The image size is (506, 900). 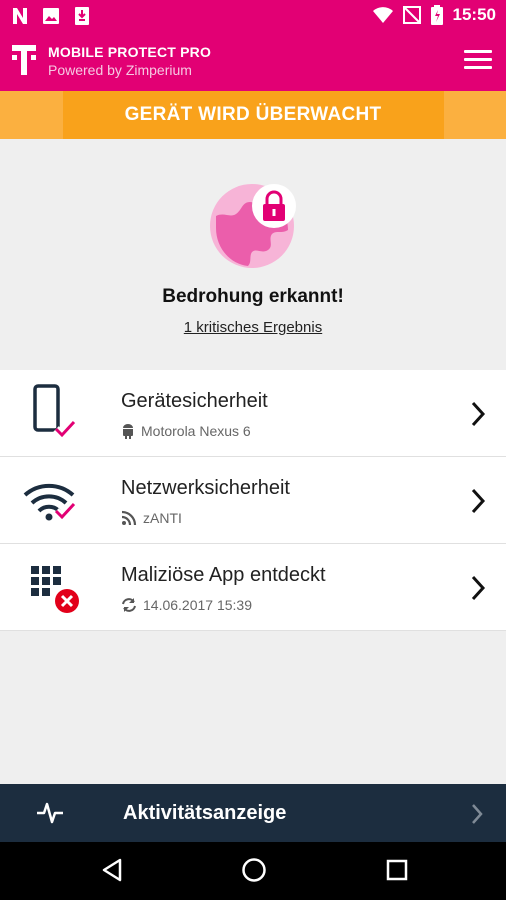 I want to click on recents-icon, so click(x=397, y=870).